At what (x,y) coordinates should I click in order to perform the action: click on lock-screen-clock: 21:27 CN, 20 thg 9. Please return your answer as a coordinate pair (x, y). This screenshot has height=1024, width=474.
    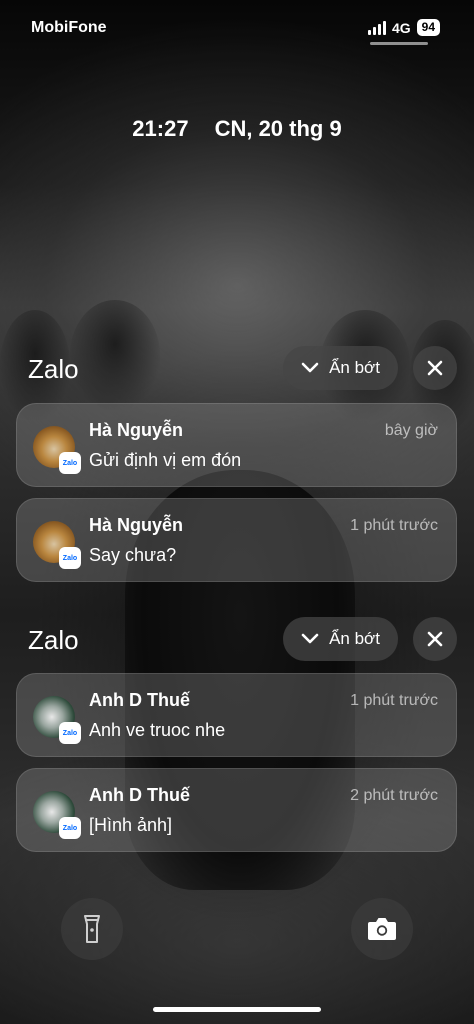
    Looking at the image, I should click on (237, 129).